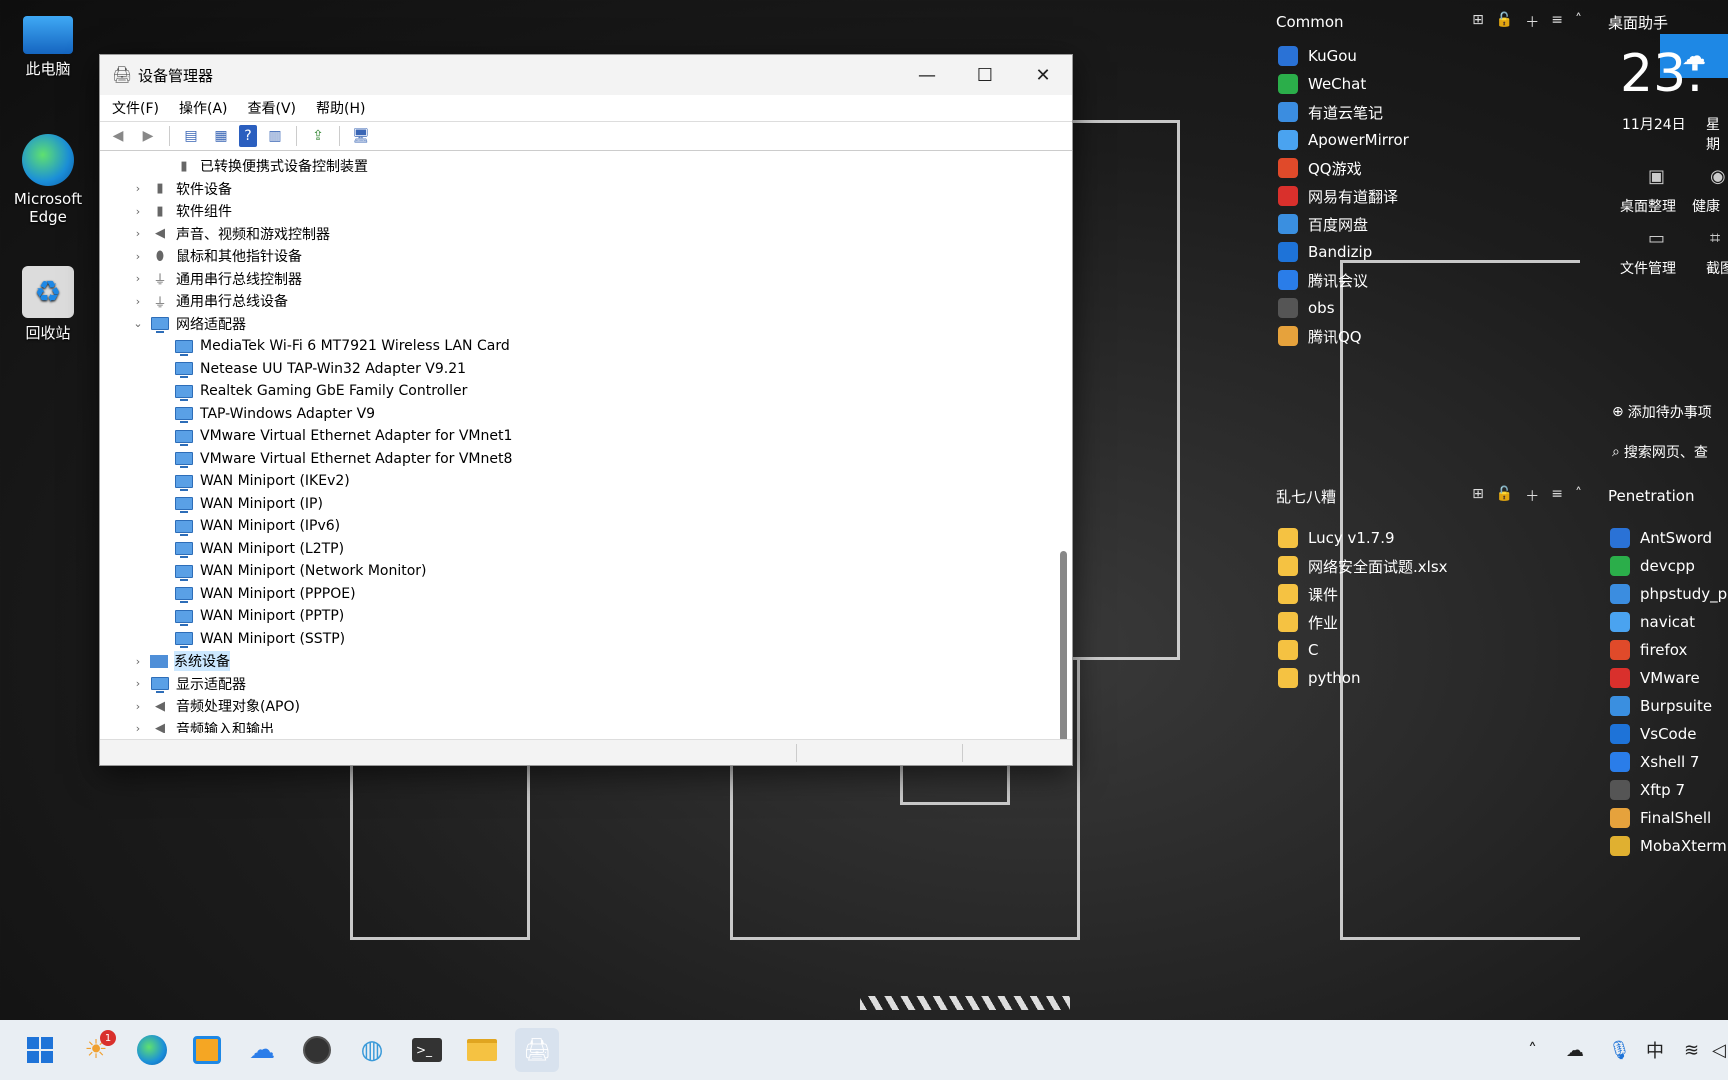  I want to click on fence-item: 腾讯会议, so click(1429, 280).